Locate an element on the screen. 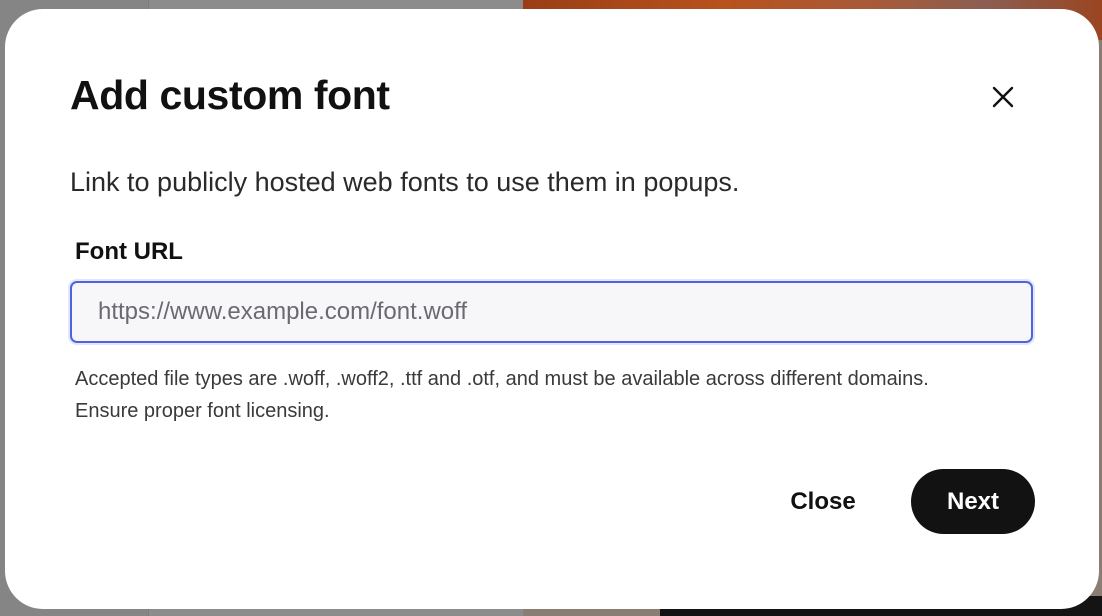 The height and width of the screenshot is (616, 1102). dialog-title: Add custom font is located at coordinates (230, 95).